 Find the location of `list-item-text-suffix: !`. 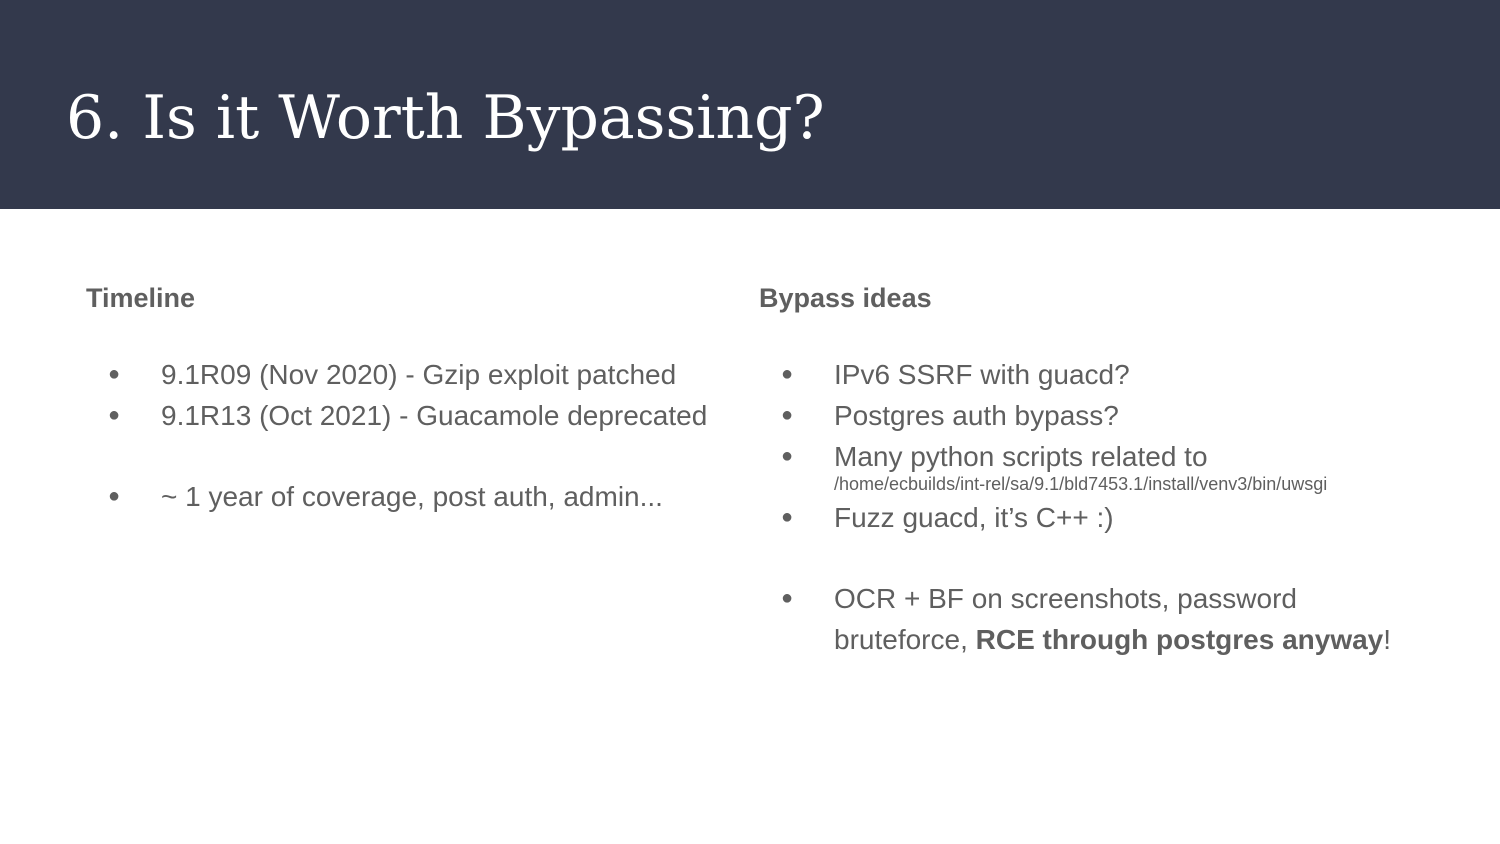

list-item-text-suffix: ! is located at coordinates (1387, 639).